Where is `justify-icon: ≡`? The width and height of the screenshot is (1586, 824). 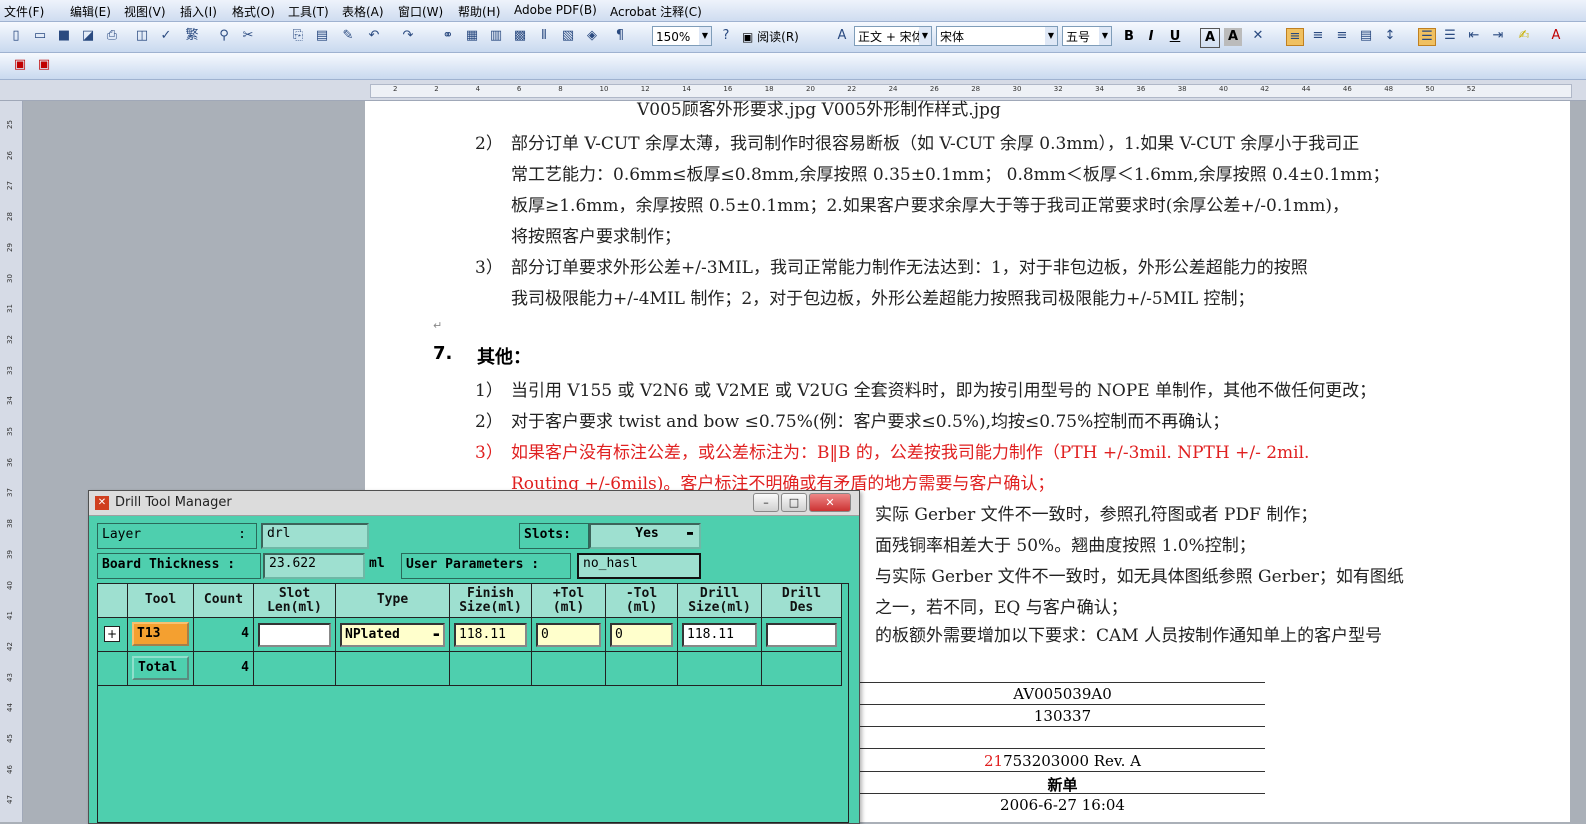
justify-icon: ≡ is located at coordinates (1295, 37).